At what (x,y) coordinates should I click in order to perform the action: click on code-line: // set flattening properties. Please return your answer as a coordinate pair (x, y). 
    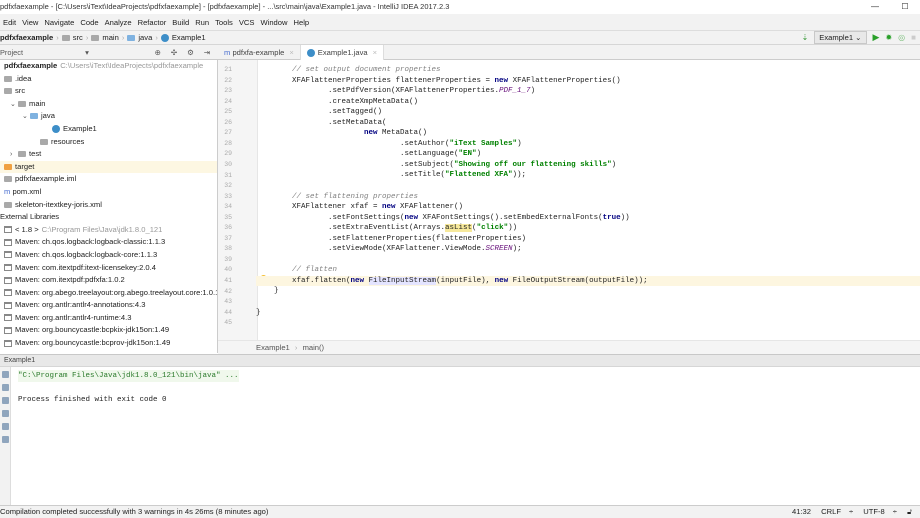
    Looking at the image, I should click on (588, 197).